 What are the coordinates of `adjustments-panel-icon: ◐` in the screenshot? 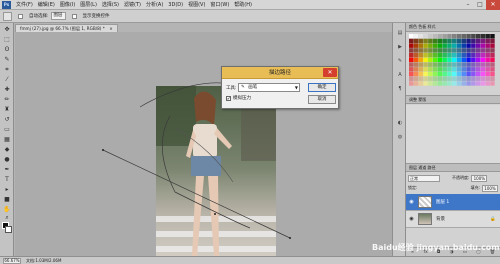 It's located at (400, 123).